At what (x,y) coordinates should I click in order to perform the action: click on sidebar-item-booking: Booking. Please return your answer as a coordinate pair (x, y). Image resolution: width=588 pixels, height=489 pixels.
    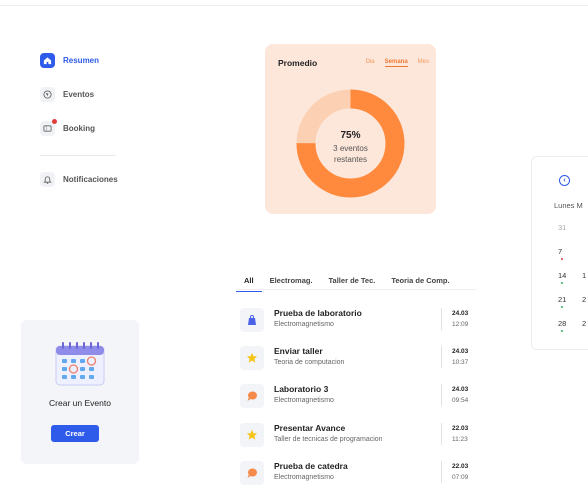
    Looking at the image, I should click on (67, 127).